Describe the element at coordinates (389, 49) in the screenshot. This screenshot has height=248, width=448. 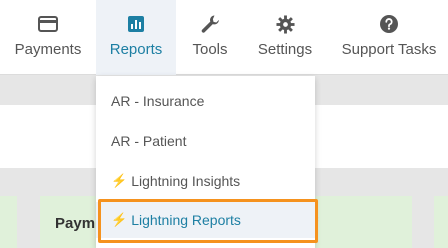
I see `nav-label-support-tasks: Support Tasks` at that location.